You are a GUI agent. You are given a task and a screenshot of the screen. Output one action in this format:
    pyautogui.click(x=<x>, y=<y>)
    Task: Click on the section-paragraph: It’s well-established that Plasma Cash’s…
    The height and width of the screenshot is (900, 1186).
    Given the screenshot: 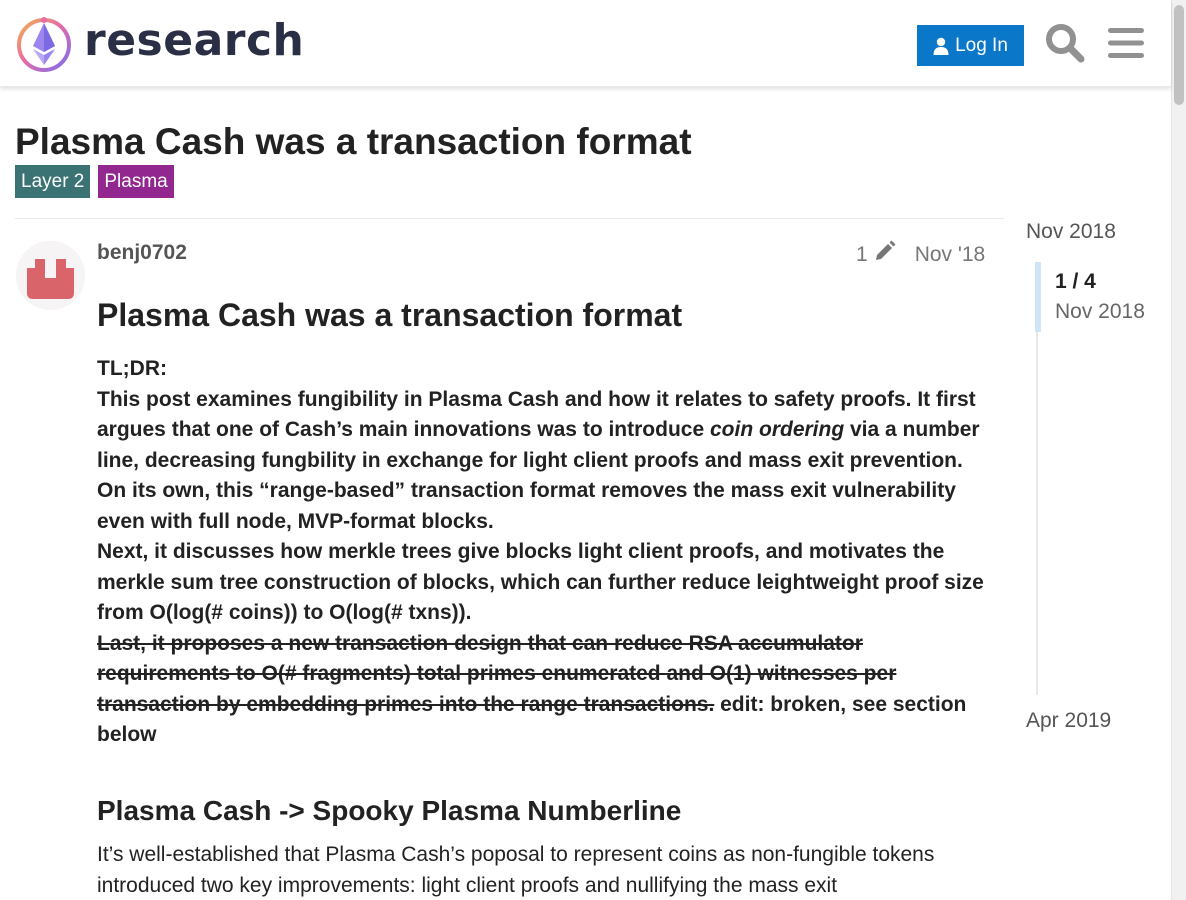 What is the action you would take?
    pyautogui.click(x=516, y=869)
    